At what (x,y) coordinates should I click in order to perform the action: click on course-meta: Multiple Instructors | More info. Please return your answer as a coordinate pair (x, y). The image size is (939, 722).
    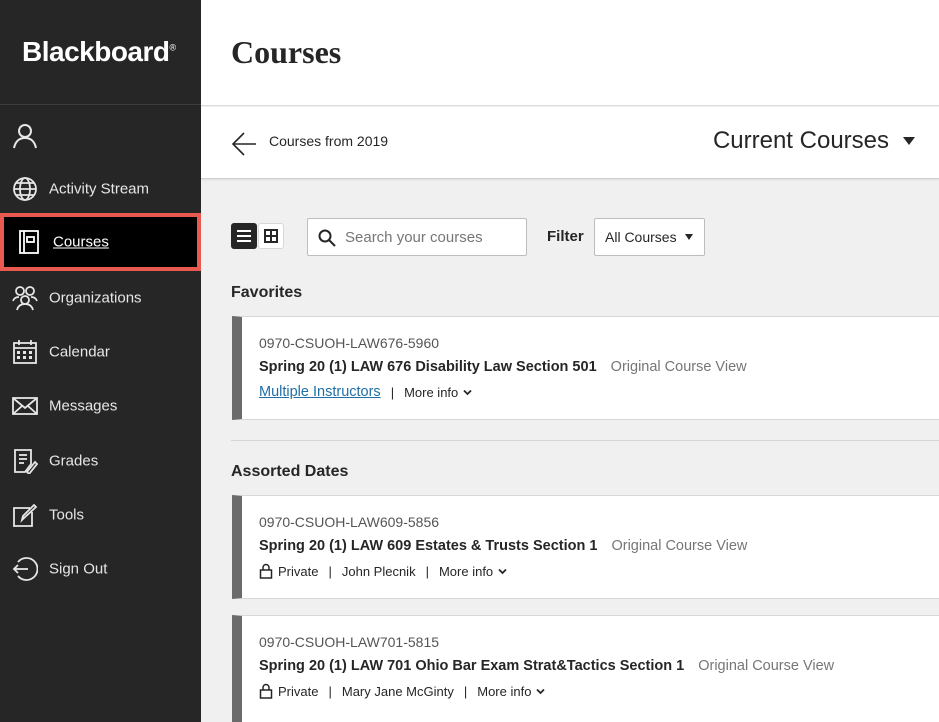
    Looking at the image, I should click on (365, 392).